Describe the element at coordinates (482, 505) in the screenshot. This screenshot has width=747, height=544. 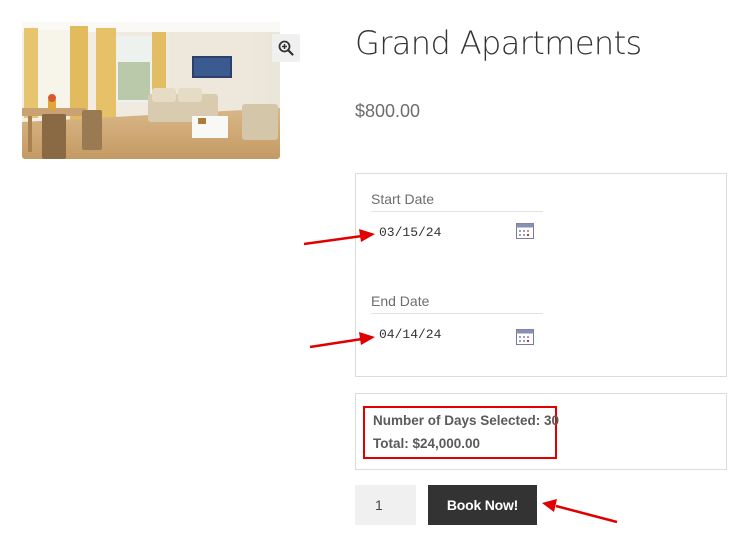
I see `book-now-button: Book Now!` at that location.